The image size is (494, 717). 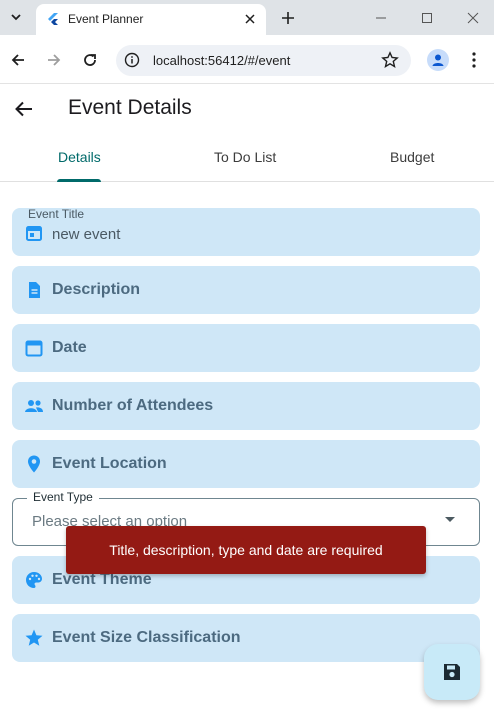 I want to click on description-icon, so click(x=34, y=290).